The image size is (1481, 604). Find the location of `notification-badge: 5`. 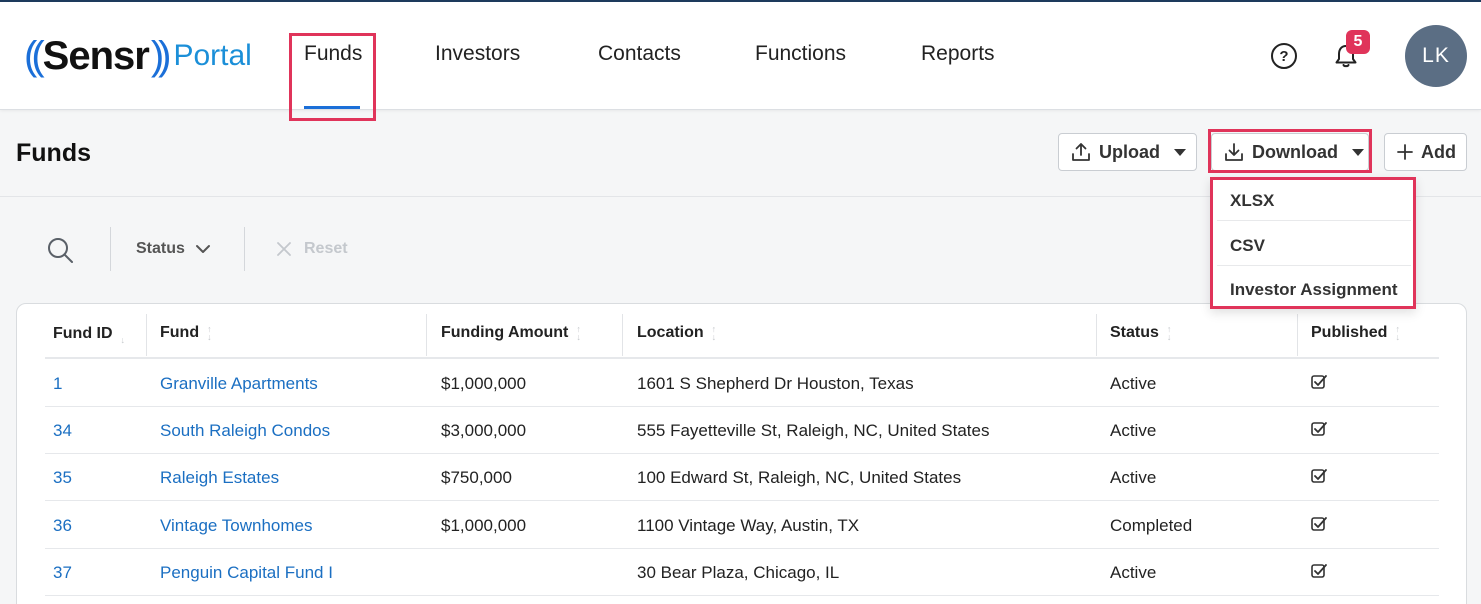

notification-badge: 5 is located at coordinates (1358, 42).